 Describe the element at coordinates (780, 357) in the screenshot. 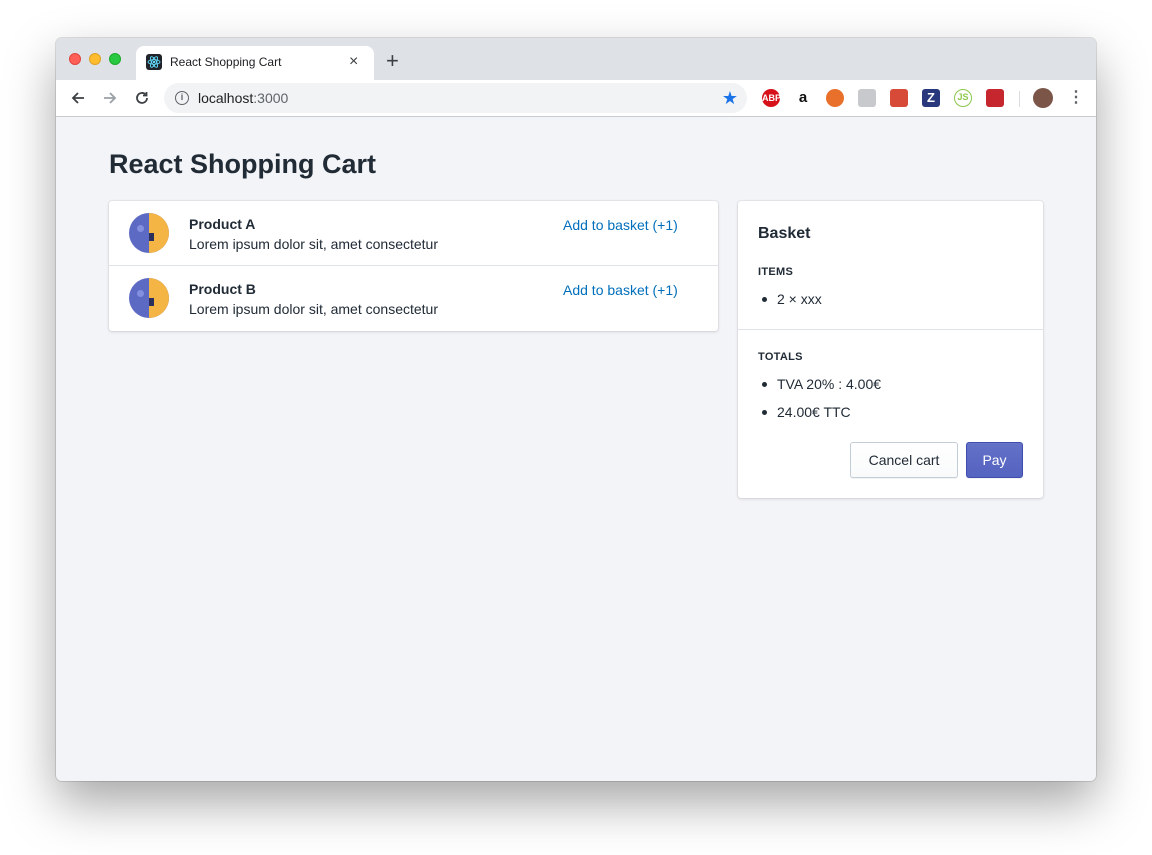

I see `totals-heading: TOTALS` at that location.